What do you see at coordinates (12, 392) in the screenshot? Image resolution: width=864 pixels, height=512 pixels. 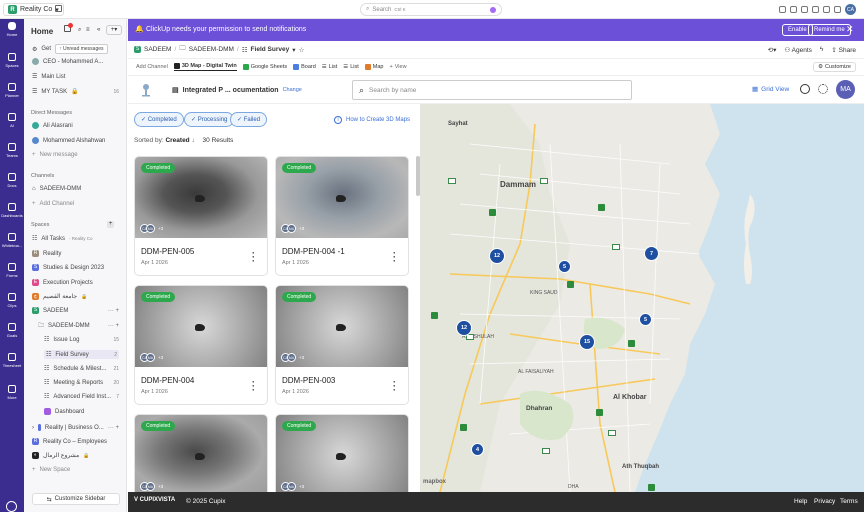 I see `rail-item: More` at bounding box center [12, 392].